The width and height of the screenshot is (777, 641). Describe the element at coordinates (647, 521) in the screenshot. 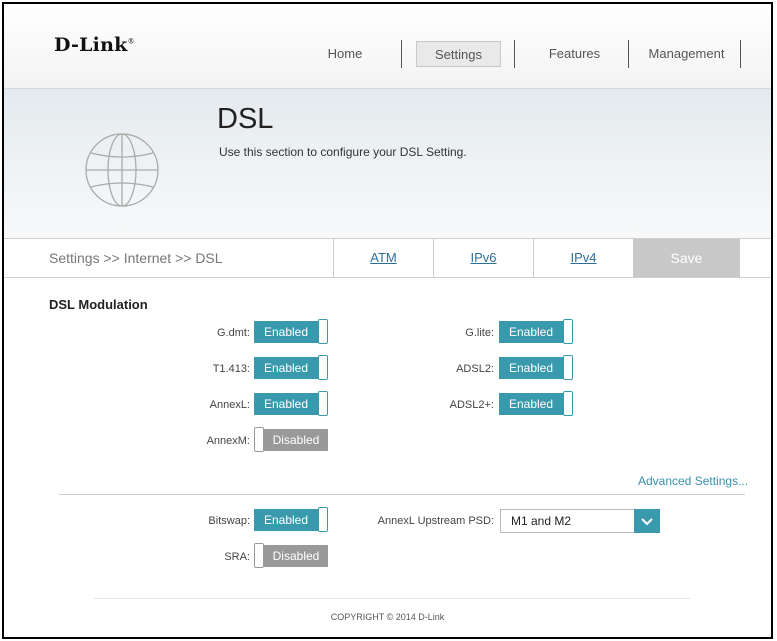

I see `chevron-down-icon` at that location.